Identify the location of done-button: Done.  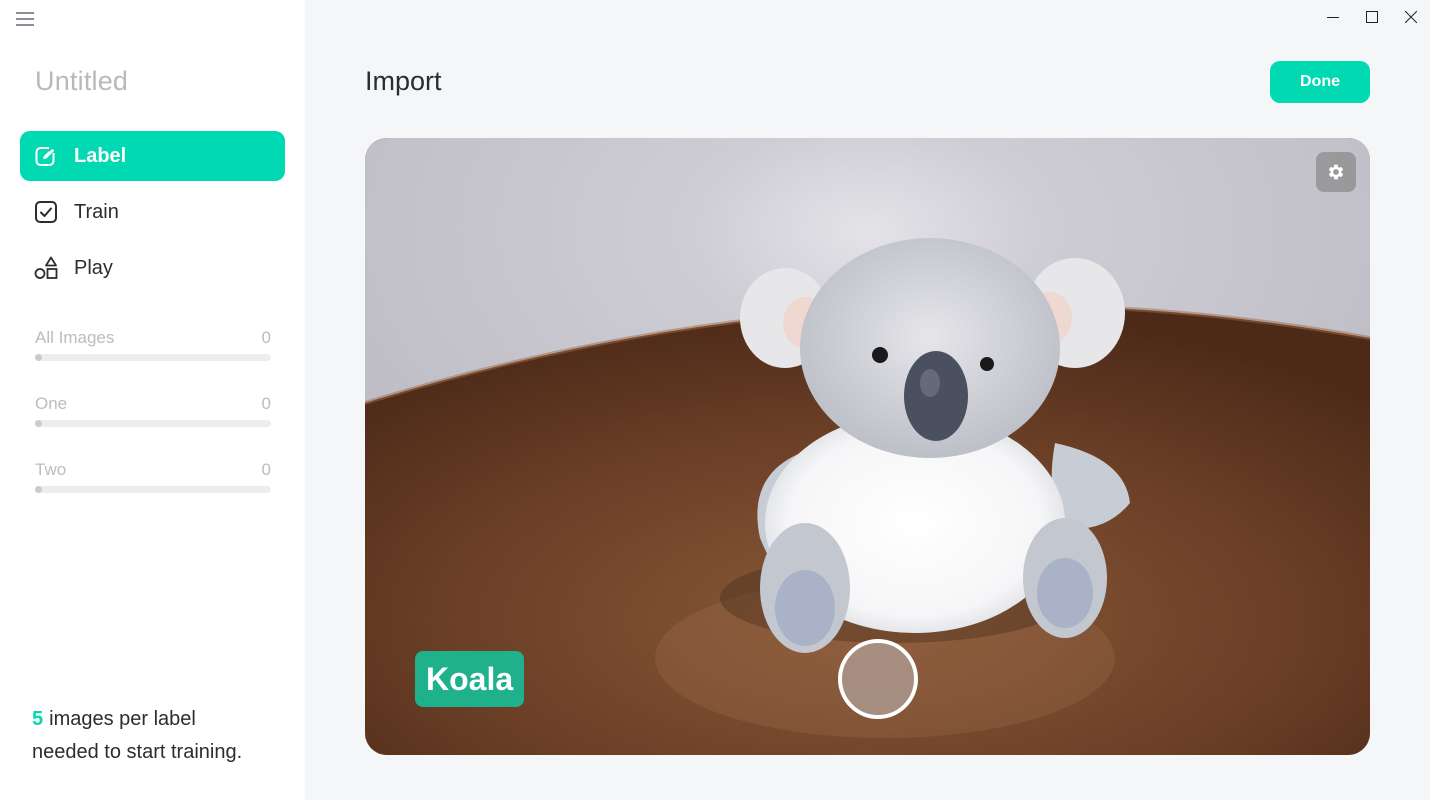
(1320, 82).